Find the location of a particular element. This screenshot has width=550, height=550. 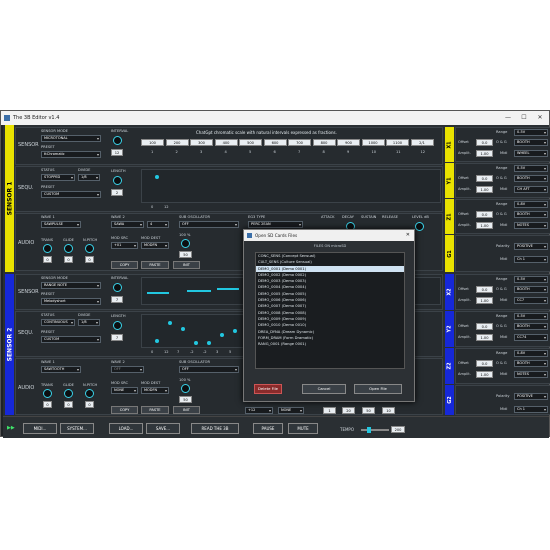

mute-button: MUTE is located at coordinates (303, 428).